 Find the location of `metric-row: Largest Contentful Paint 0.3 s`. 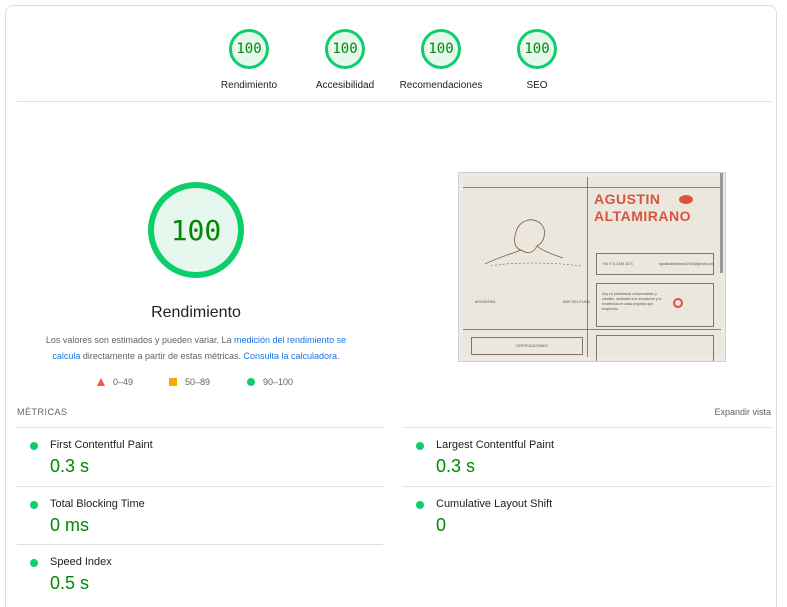

metric-row: Largest Contentful Paint 0.3 s is located at coordinates (587, 456).